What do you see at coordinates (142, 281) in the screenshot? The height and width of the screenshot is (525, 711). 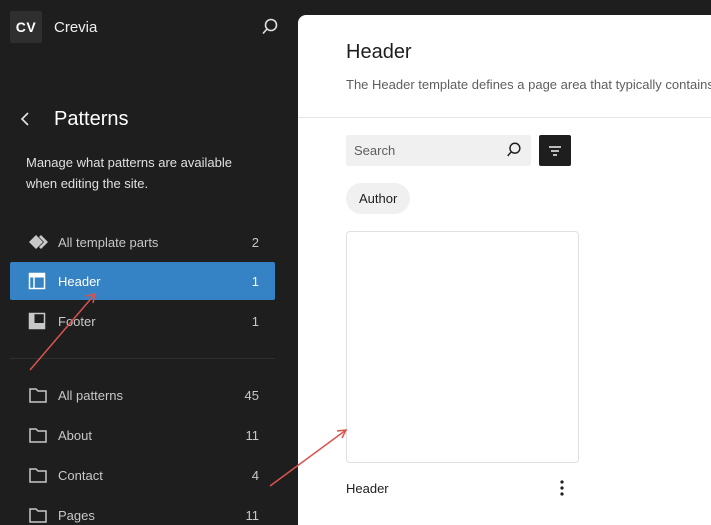 I see `sidebar-item-header: Header 1` at bounding box center [142, 281].